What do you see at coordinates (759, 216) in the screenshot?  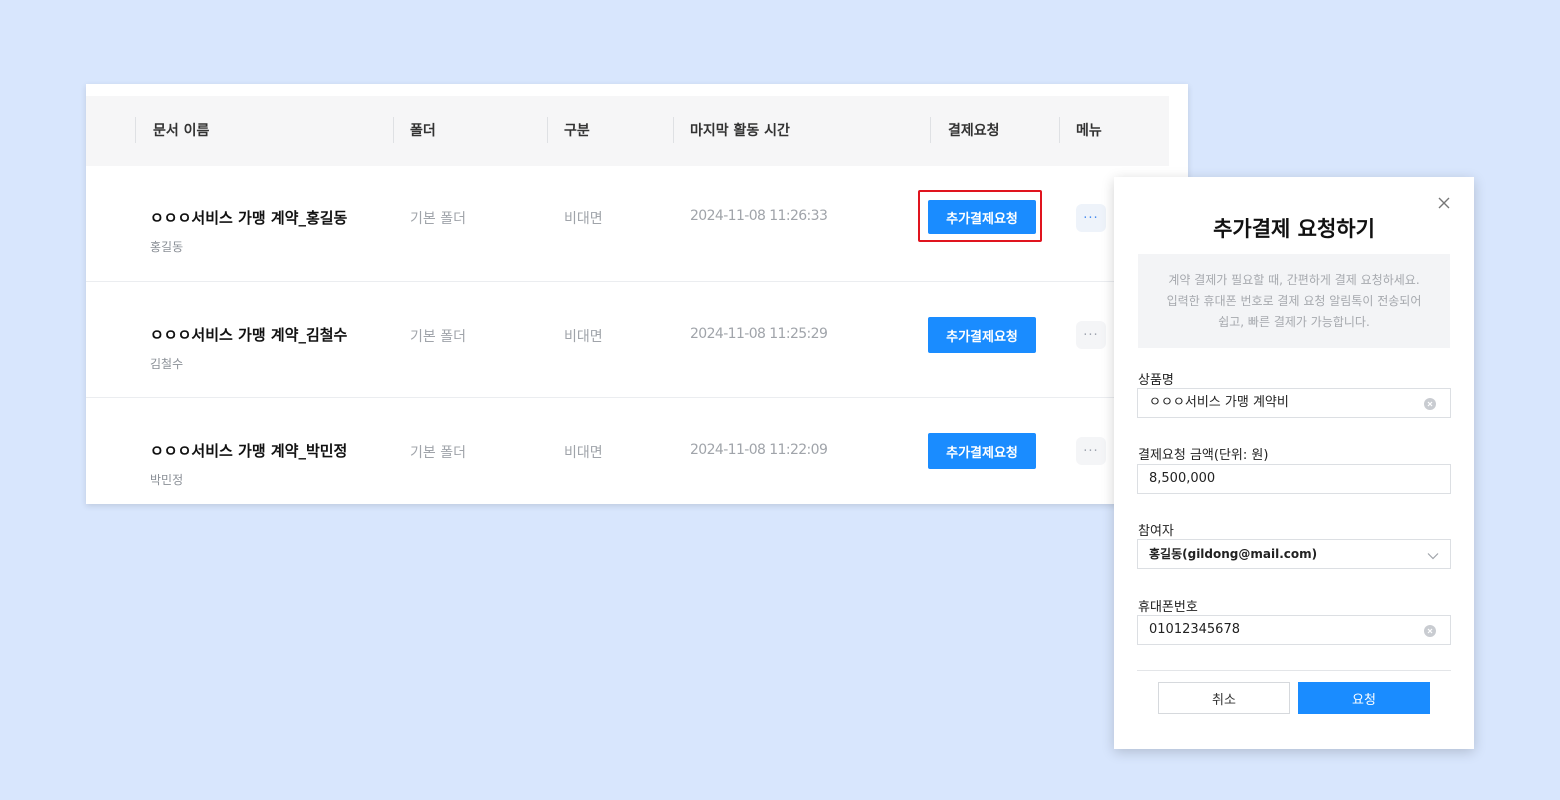 I see `last-activity-time: 2024-11-08 11:26:33` at bounding box center [759, 216].